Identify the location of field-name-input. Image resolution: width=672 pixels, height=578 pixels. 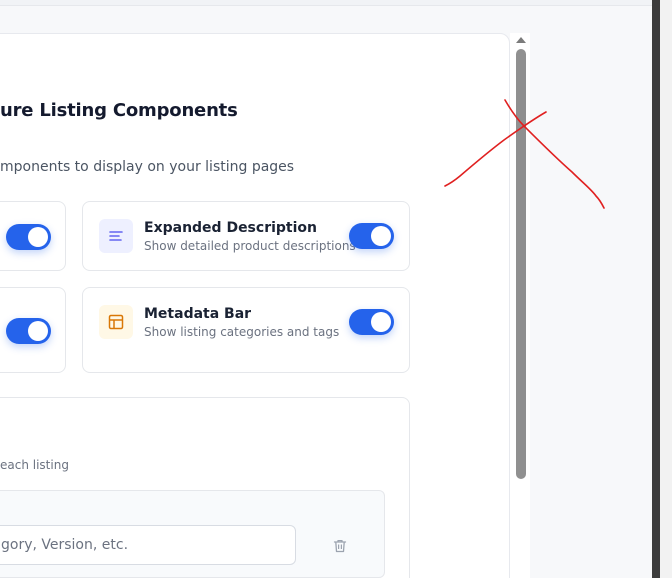
(148, 545).